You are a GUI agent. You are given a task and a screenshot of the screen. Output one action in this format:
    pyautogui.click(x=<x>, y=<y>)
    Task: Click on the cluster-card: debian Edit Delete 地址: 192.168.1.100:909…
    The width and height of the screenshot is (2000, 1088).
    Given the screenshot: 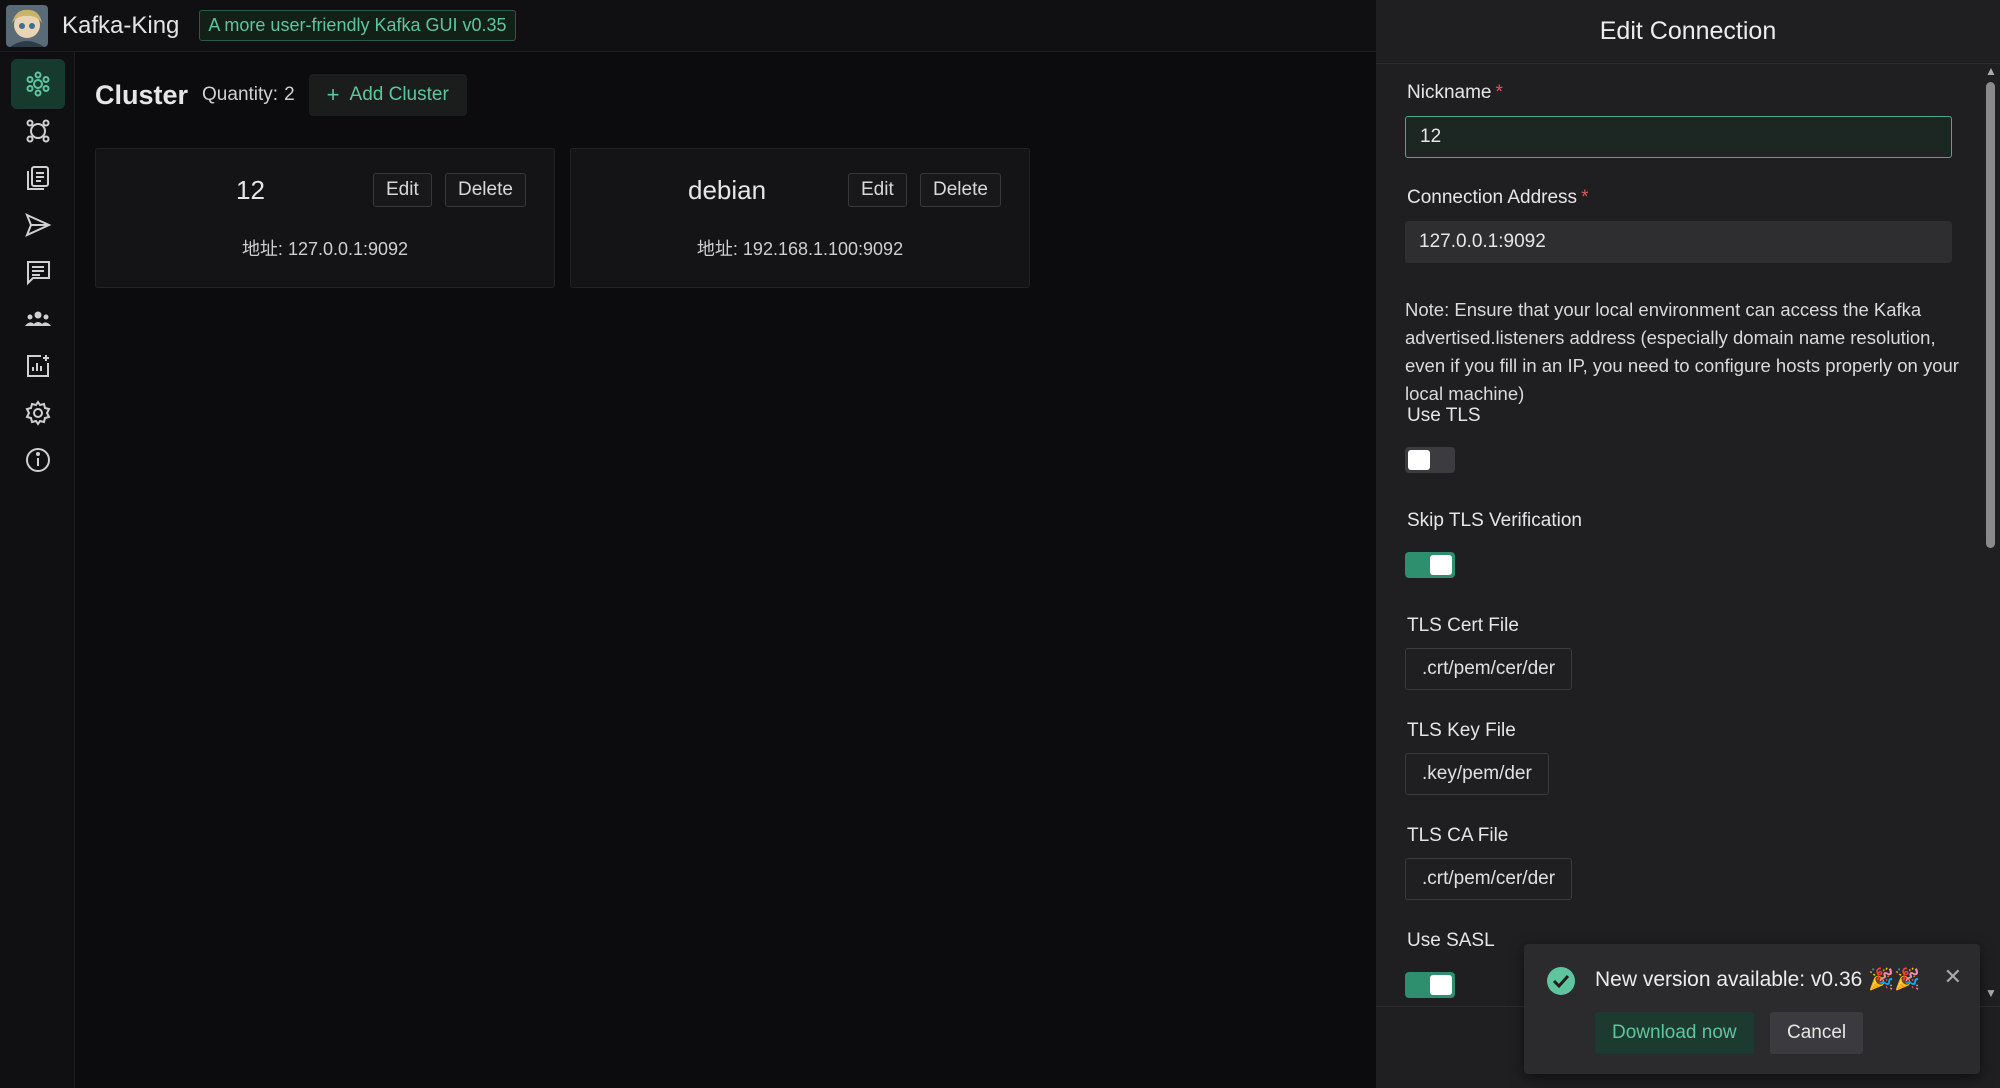 What is the action you would take?
    pyautogui.click(x=800, y=218)
    